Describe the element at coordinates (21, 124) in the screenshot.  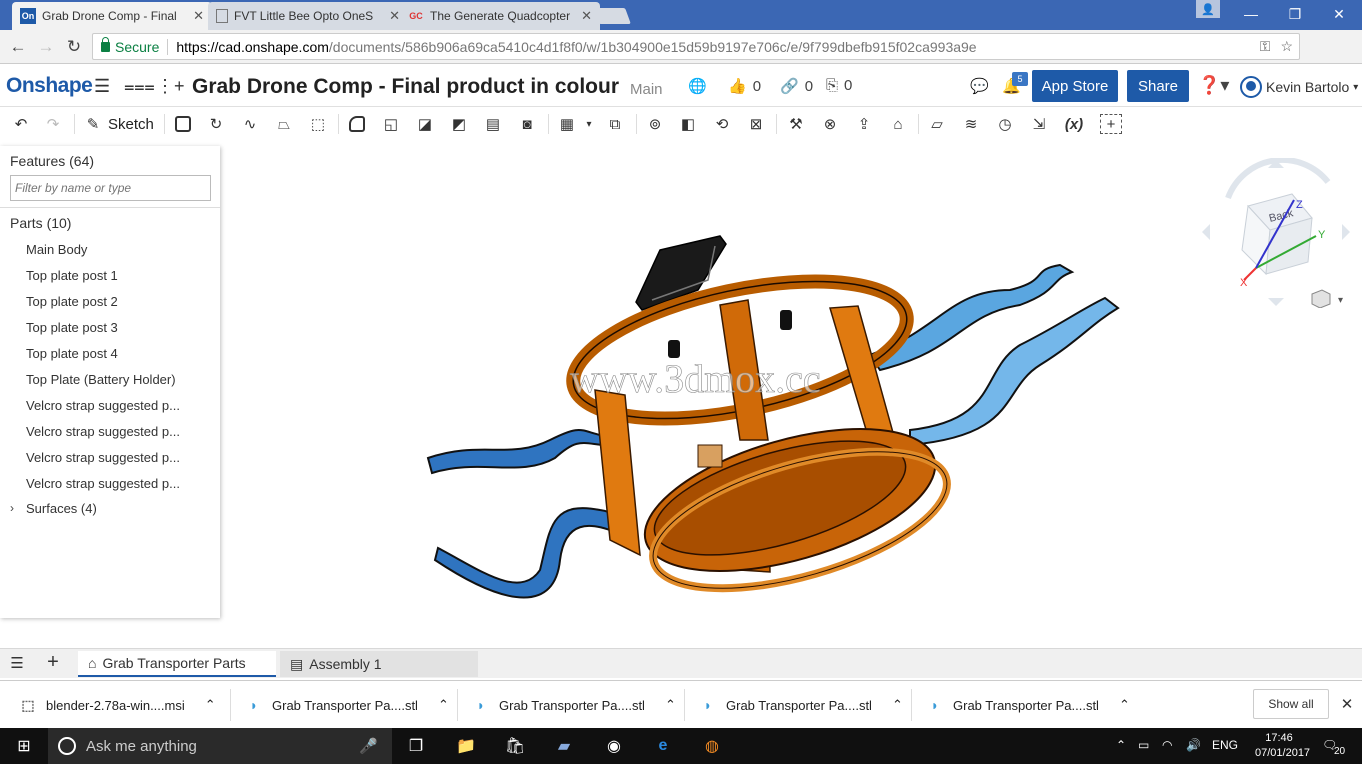
I see `undo-icon: ↶` at that location.